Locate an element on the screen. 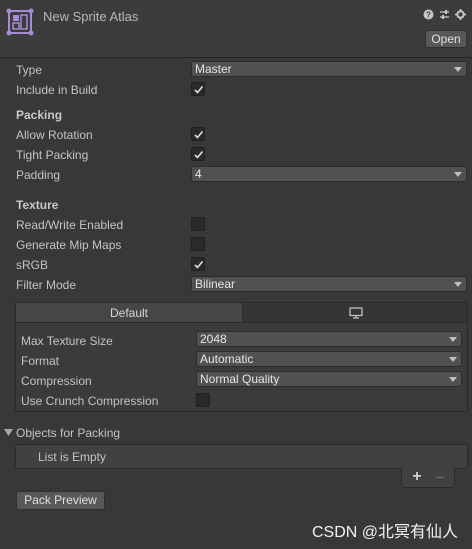  tight-packing-checkbox is located at coordinates (198, 154).